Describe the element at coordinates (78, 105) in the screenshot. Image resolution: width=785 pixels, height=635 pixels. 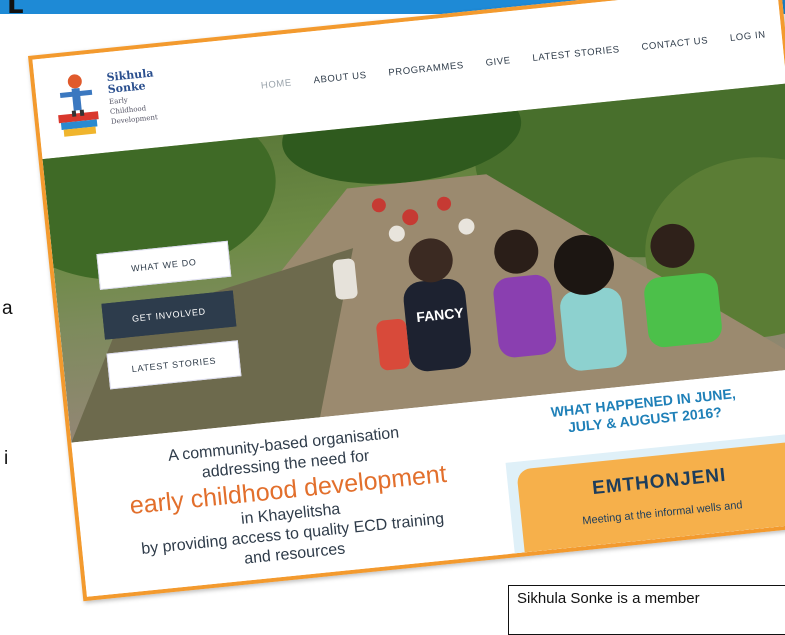
I see `logo-figure-icon` at that location.